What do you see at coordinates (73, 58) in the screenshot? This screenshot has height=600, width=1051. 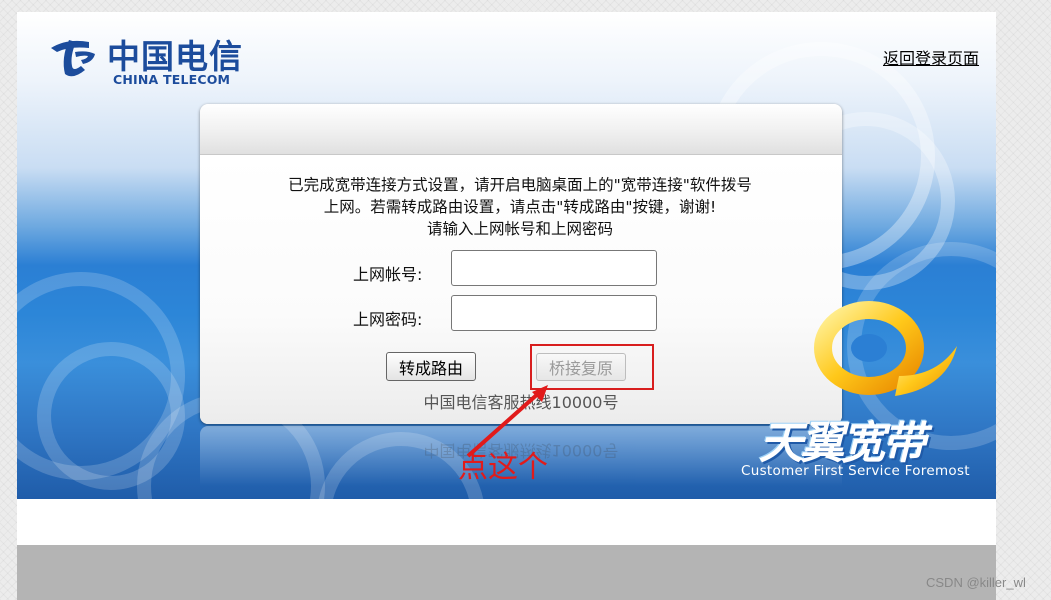 I see `telecom-e-icon` at bounding box center [73, 58].